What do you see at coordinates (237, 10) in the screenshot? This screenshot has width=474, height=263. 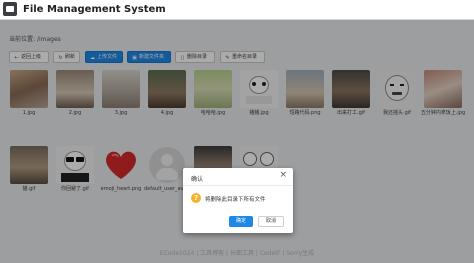 I see `top-bar: File Management System` at bounding box center [237, 10].